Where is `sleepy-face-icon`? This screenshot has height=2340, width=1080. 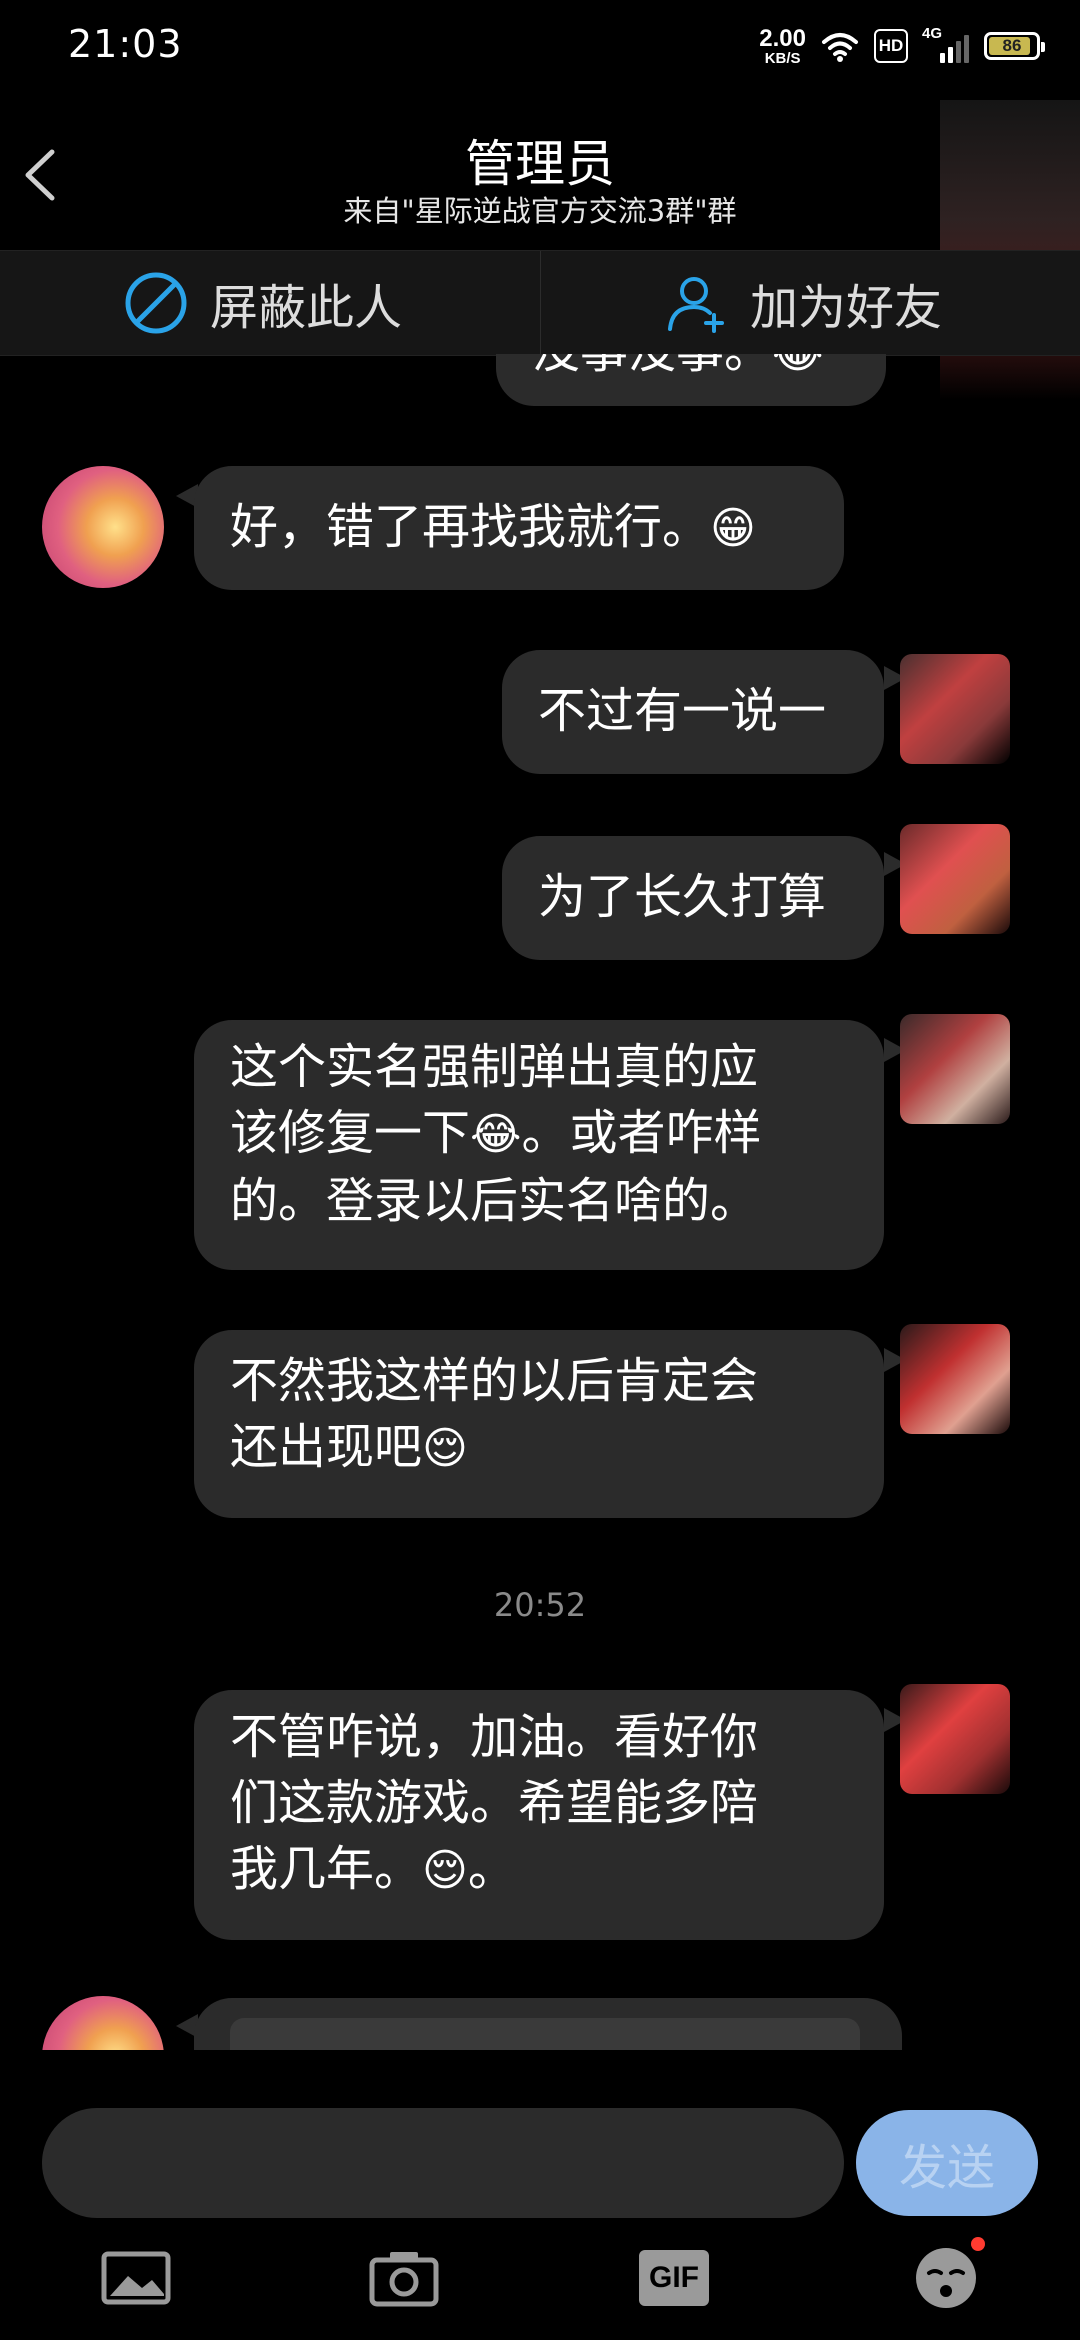
sleepy-face-icon is located at coordinates (946, 2278).